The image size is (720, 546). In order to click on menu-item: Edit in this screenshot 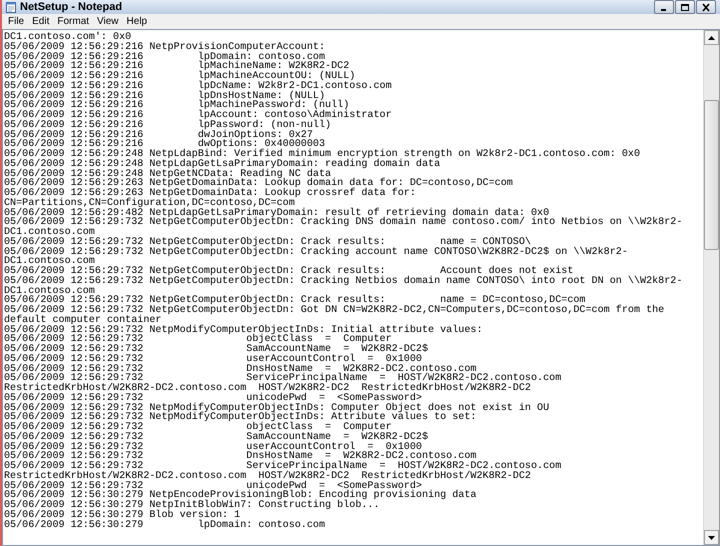, I will do `click(41, 21)`.